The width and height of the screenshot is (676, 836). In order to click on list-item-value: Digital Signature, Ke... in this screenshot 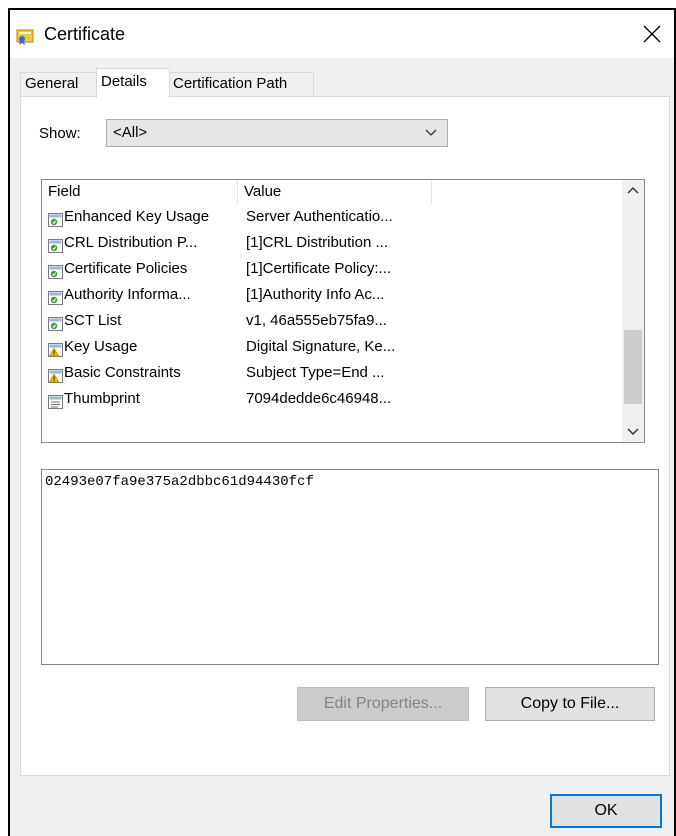, I will do `click(321, 346)`.